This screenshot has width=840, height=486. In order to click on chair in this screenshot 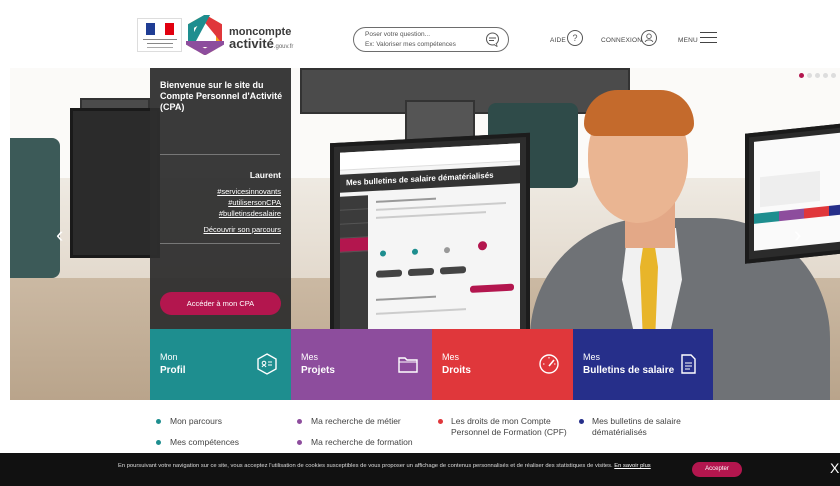, I will do `click(35, 208)`.